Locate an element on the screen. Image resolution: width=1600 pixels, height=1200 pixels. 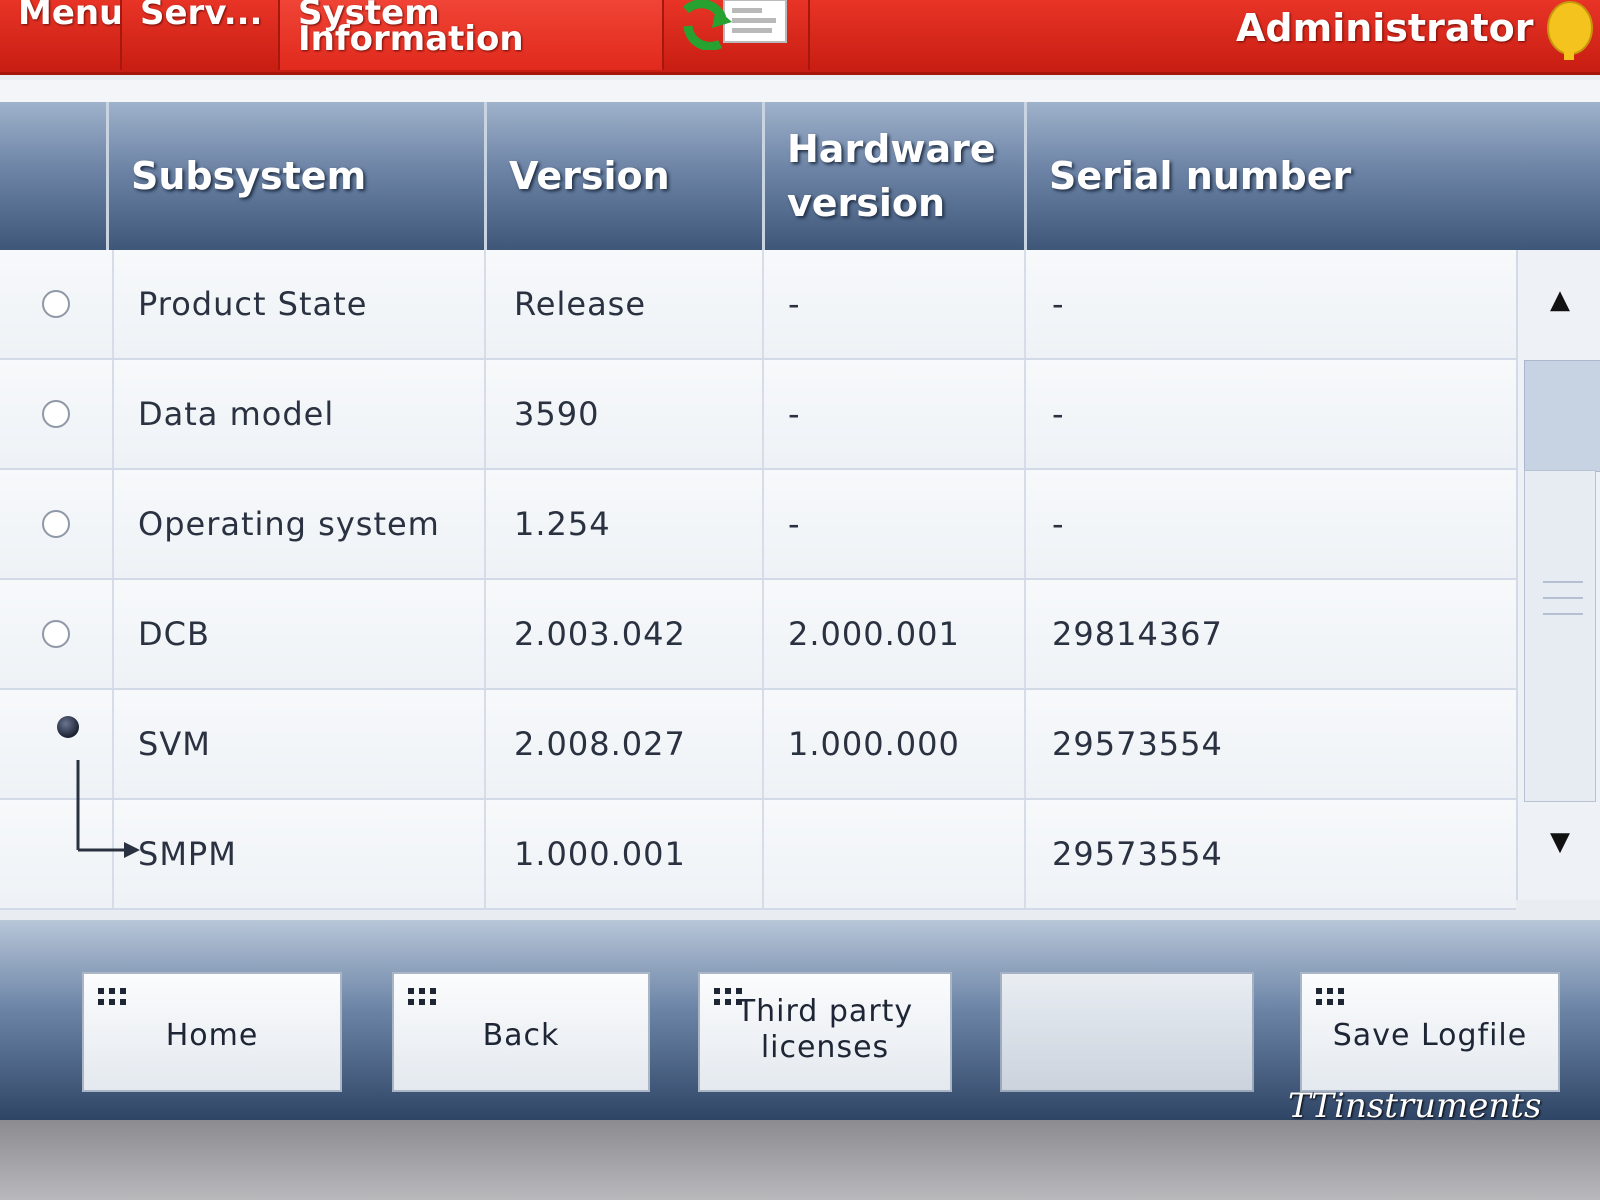
home-button: Home is located at coordinates (212, 1032).